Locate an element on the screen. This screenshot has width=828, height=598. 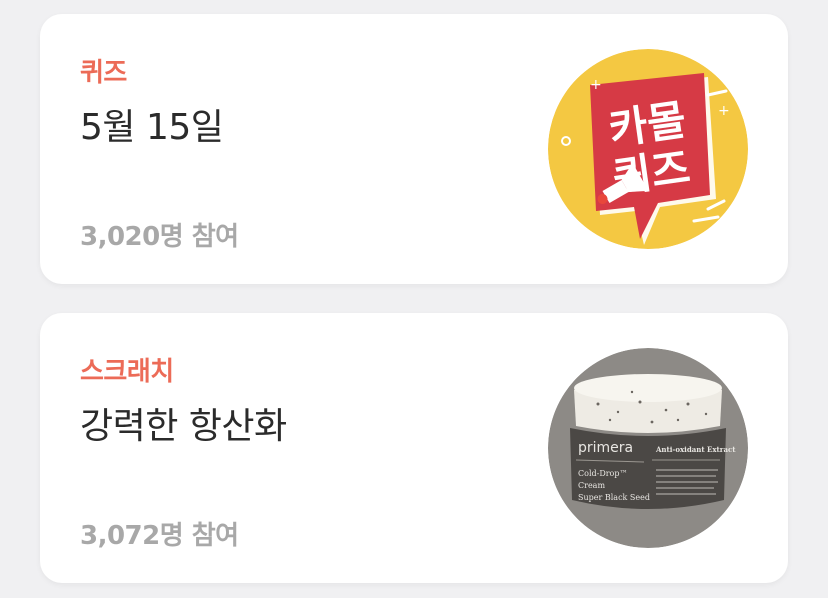
card-title: 5월 15일 is located at coordinates (152, 127).